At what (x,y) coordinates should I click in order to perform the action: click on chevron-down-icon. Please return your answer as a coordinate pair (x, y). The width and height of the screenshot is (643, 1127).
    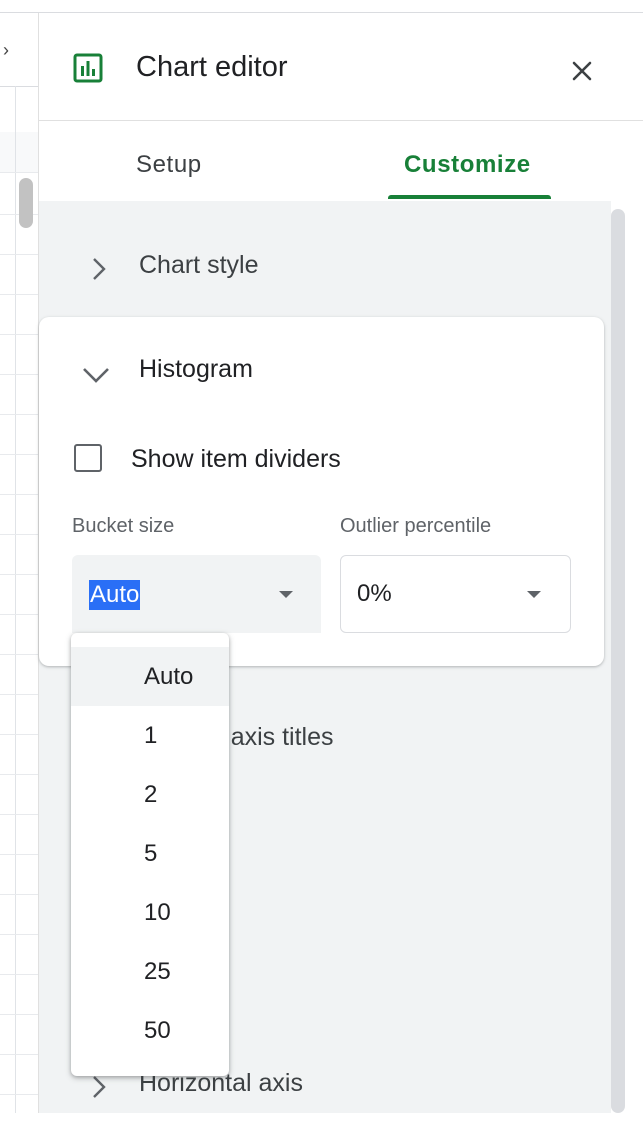
    Looking at the image, I should click on (96, 374).